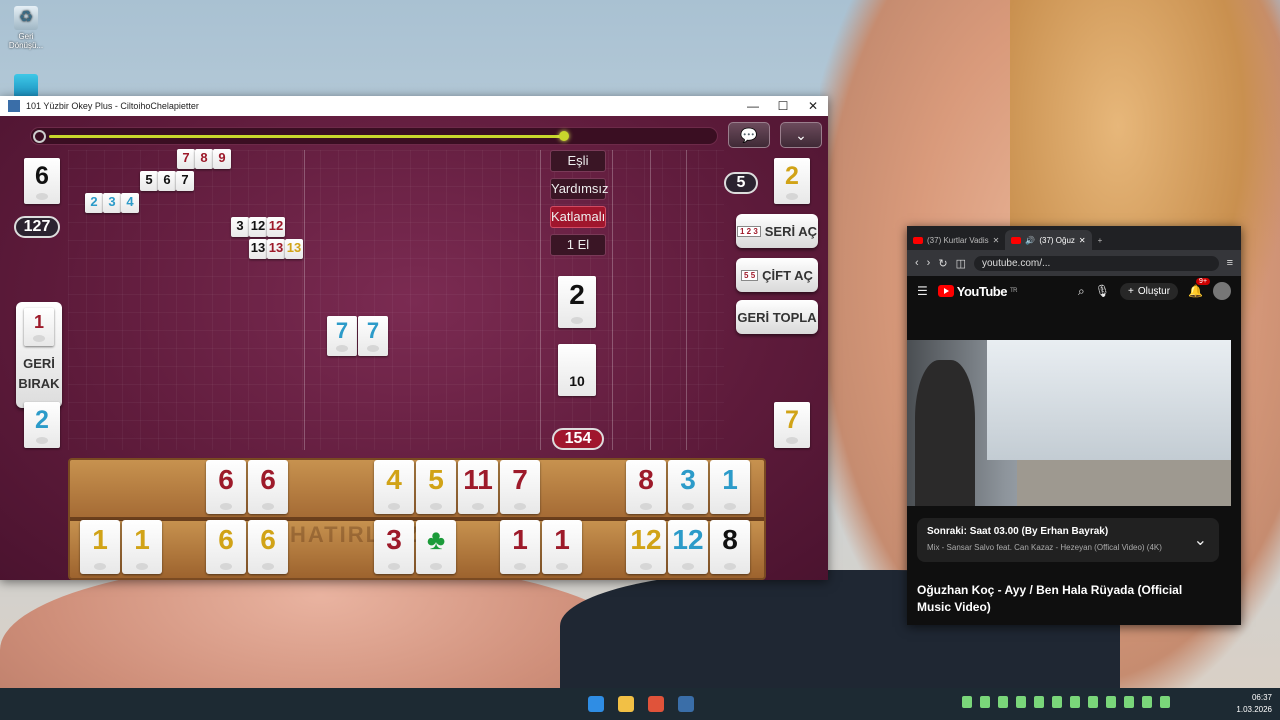 This screenshot has width=1280, height=720. I want to click on hamburger-icon: ☰, so click(922, 291).